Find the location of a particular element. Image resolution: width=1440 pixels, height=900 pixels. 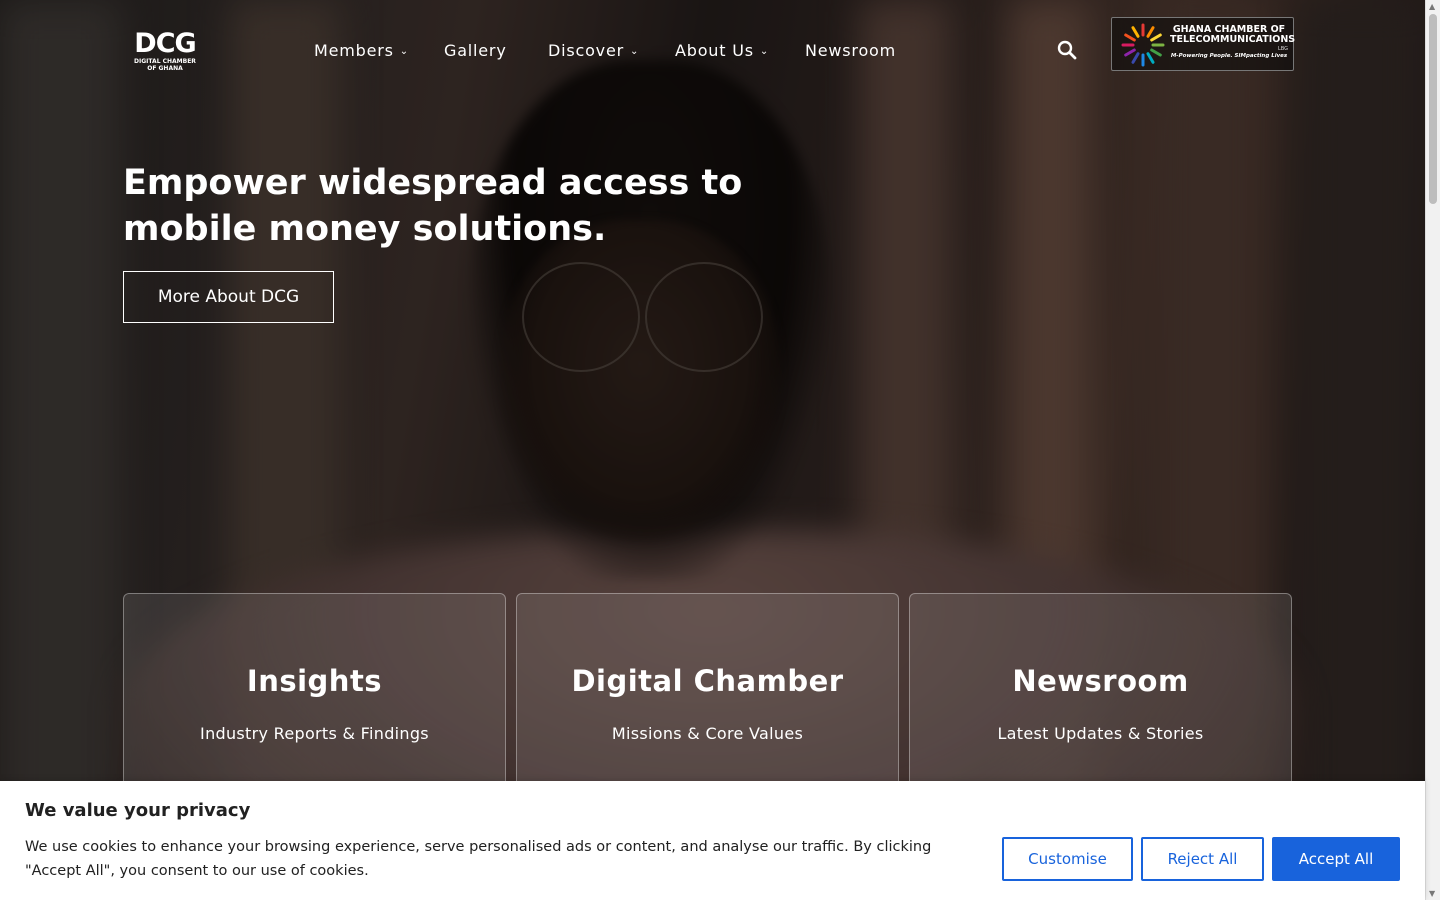

card-subtitle: Industry Reports & Findings is located at coordinates (314, 733).